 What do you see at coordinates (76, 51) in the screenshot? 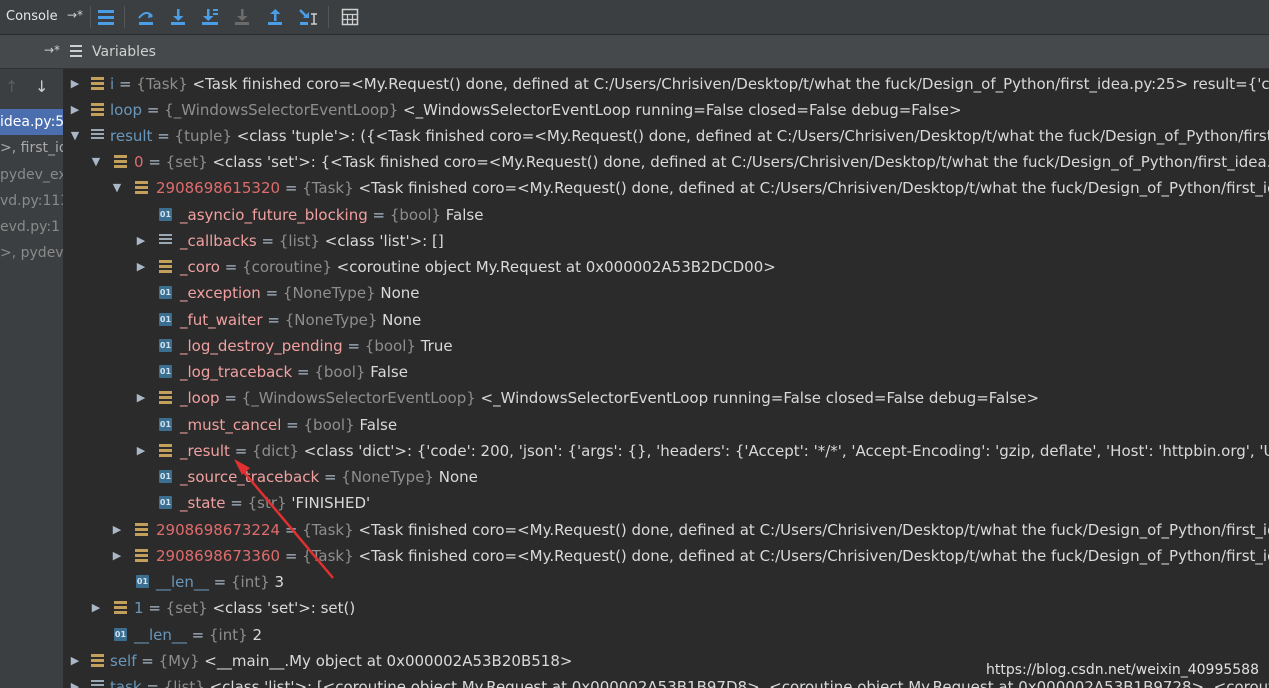
I see `variables-list-icon` at bounding box center [76, 51].